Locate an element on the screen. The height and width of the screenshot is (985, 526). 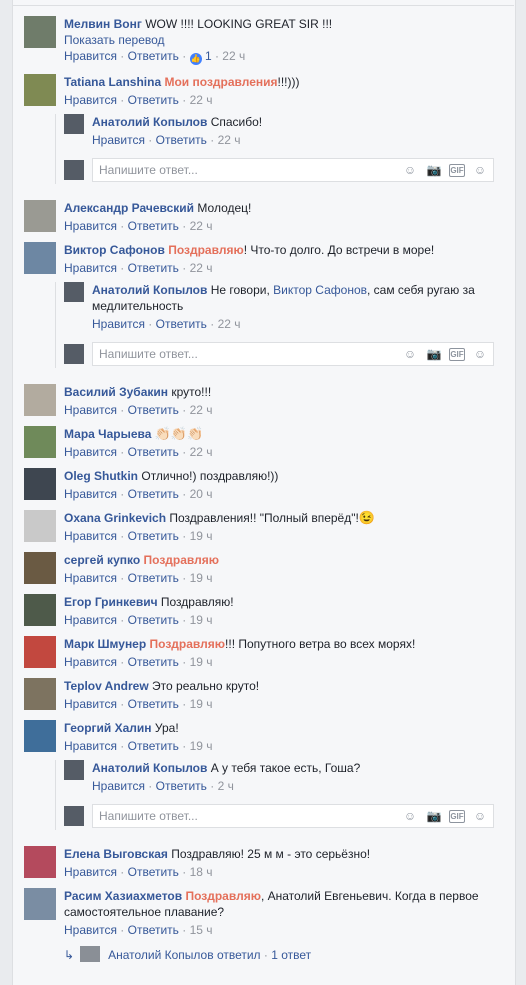
comment-author: Oxana Grinkevich is located at coordinates (115, 518).